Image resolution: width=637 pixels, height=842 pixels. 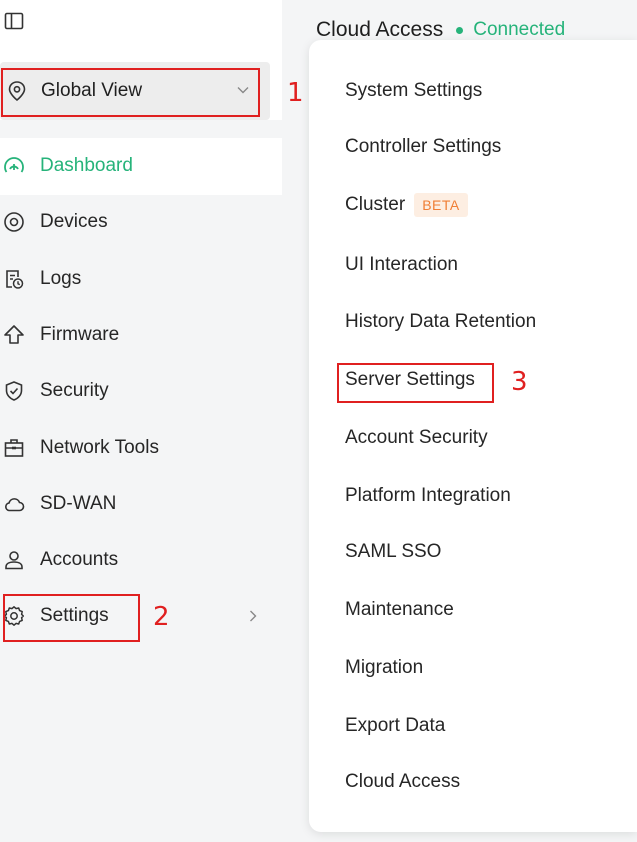 I want to click on menu-item-controller-settings: Controller Settings, so click(x=423, y=147).